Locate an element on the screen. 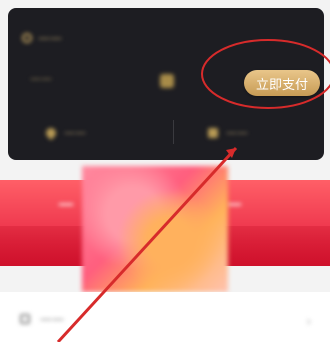 The image size is (330, 342). right-action: —— is located at coordinates (228, 132).